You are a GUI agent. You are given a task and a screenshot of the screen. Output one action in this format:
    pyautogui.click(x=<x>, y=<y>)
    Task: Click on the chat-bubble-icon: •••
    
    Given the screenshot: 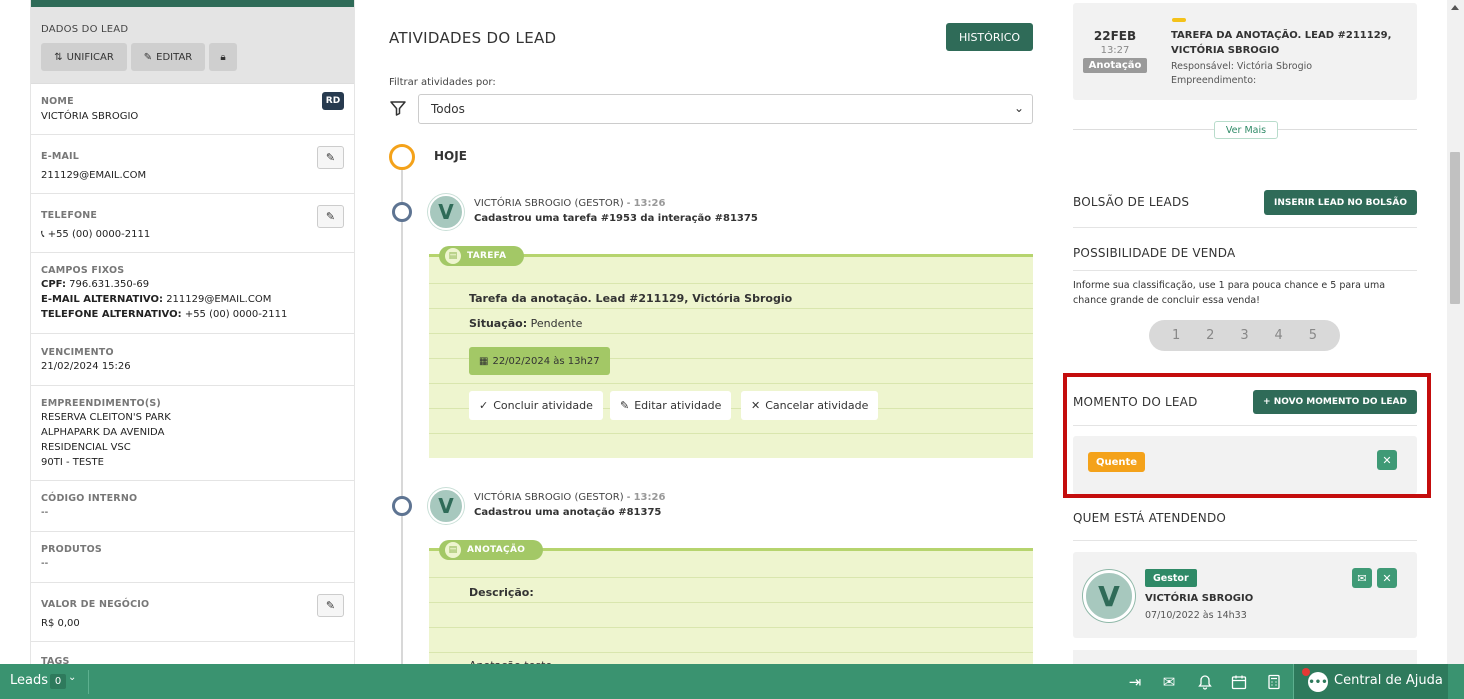 What is the action you would take?
    pyautogui.click(x=1318, y=682)
    